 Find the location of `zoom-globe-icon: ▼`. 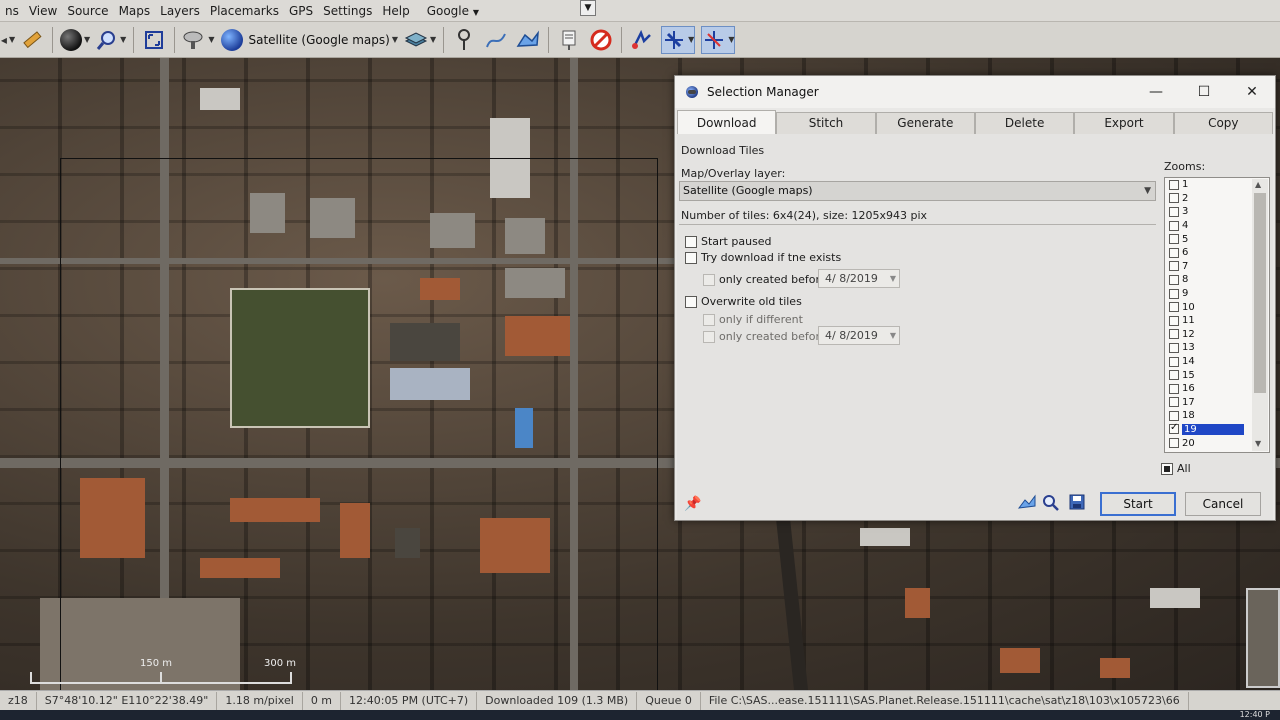

zoom-globe-icon: ▼ is located at coordinates (75, 40).